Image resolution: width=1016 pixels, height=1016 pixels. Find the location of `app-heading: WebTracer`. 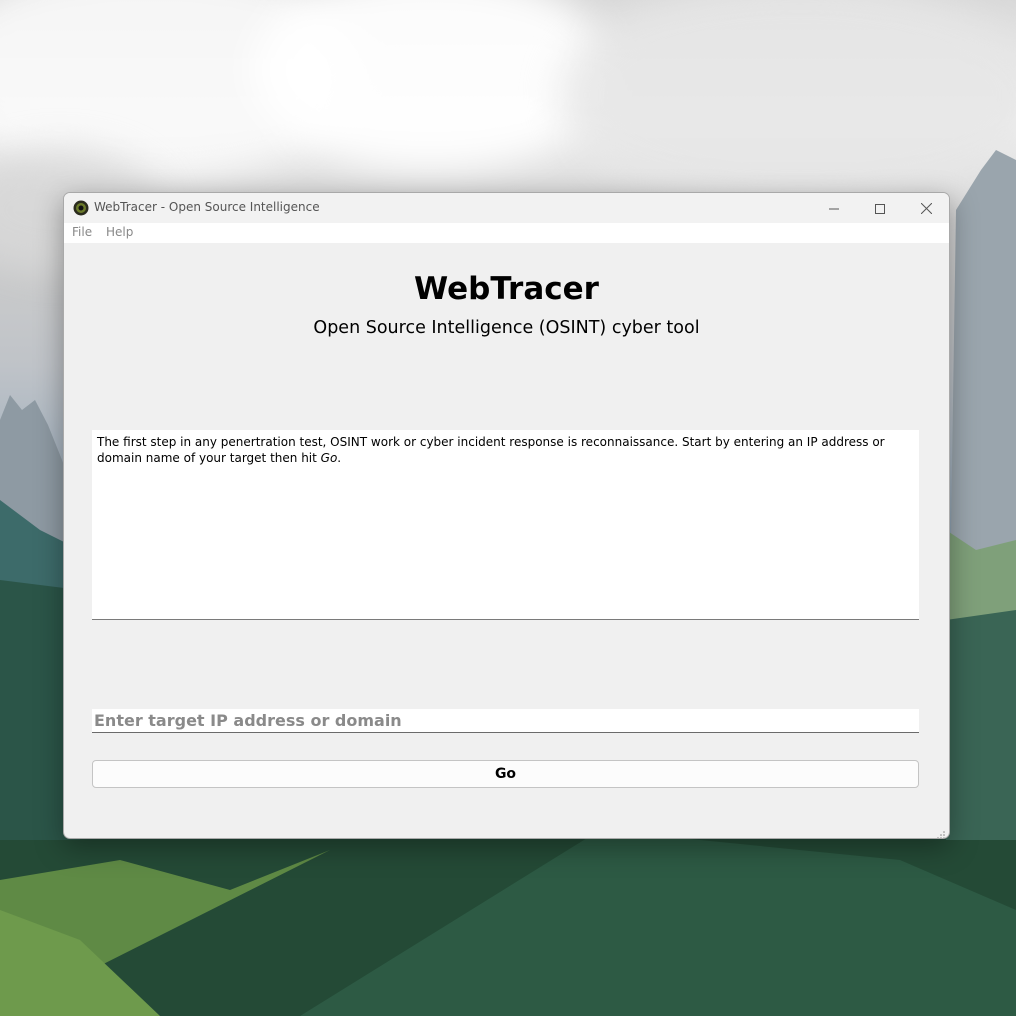

app-heading: WebTracer is located at coordinates (506, 289).